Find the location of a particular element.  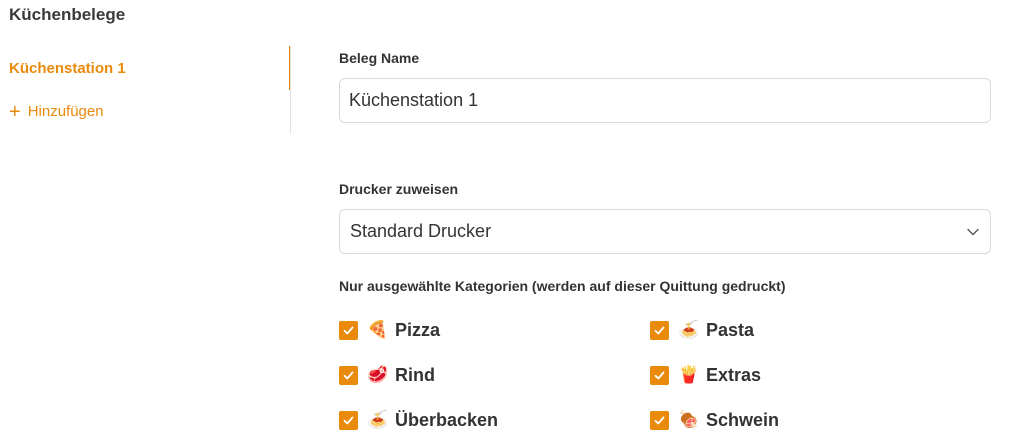

sidebar-divider is located at coordinates (290, 90).